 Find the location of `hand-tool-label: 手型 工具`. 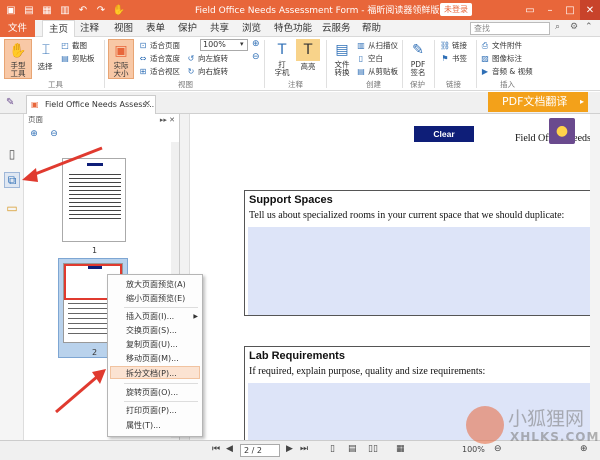

hand-tool-label: 手型 工具 is located at coordinates (18, 69).